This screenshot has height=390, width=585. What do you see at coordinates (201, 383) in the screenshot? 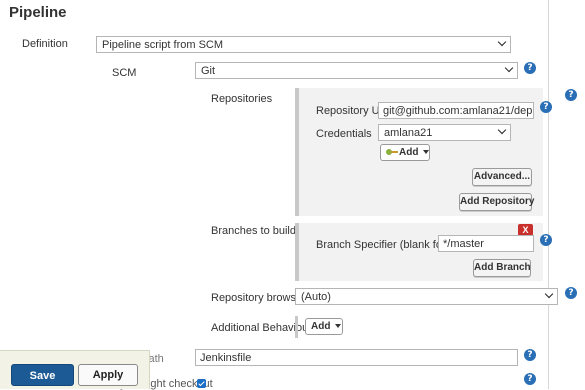
I see `lightweight-checkout-checkbox` at bounding box center [201, 383].